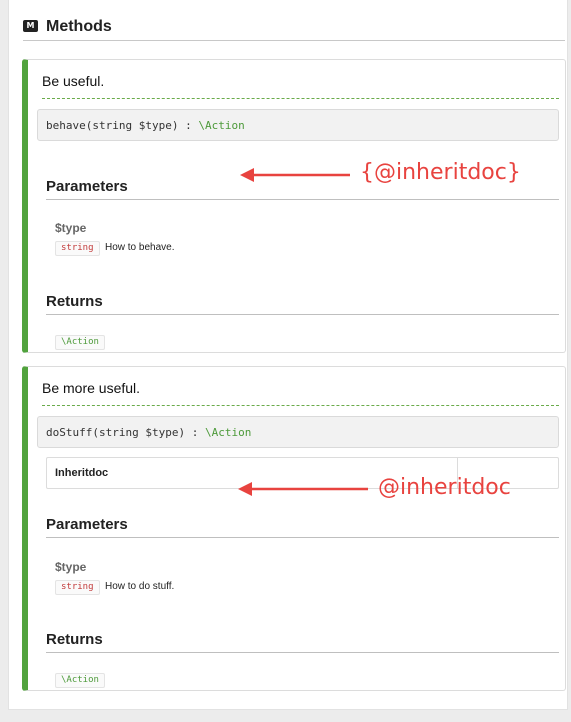  What do you see at coordinates (140, 247) in the screenshot?
I see `param-description: How to behave.` at bounding box center [140, 247].